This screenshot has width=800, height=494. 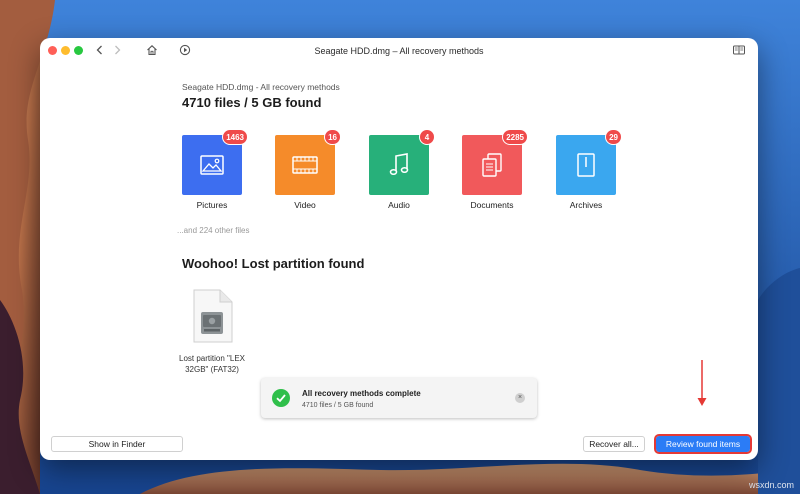 I want to click on archives-count-badge: 29, so click(x=613, y=137).